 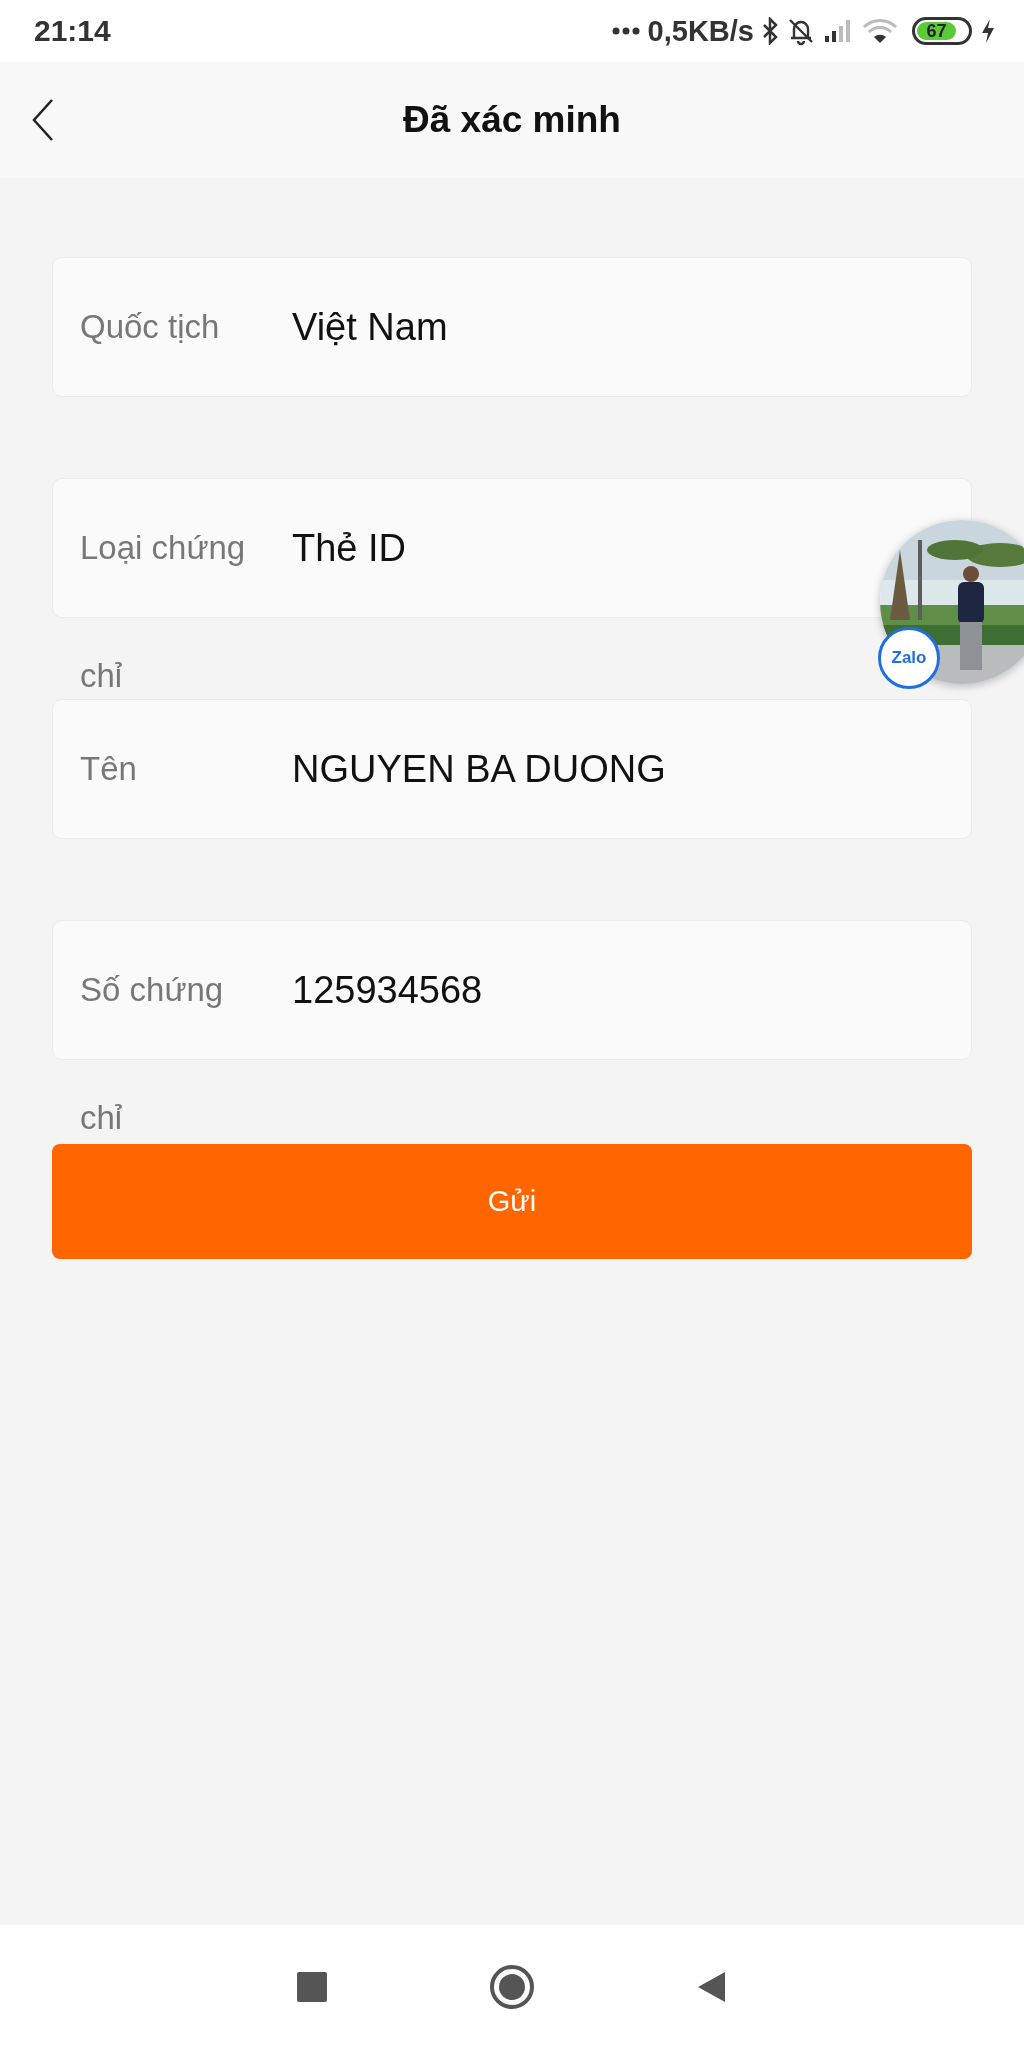 What do you see at coordinates (109, 769) in the screenshot?
I see `field-label: Tên` at bounding box center [109, 769].